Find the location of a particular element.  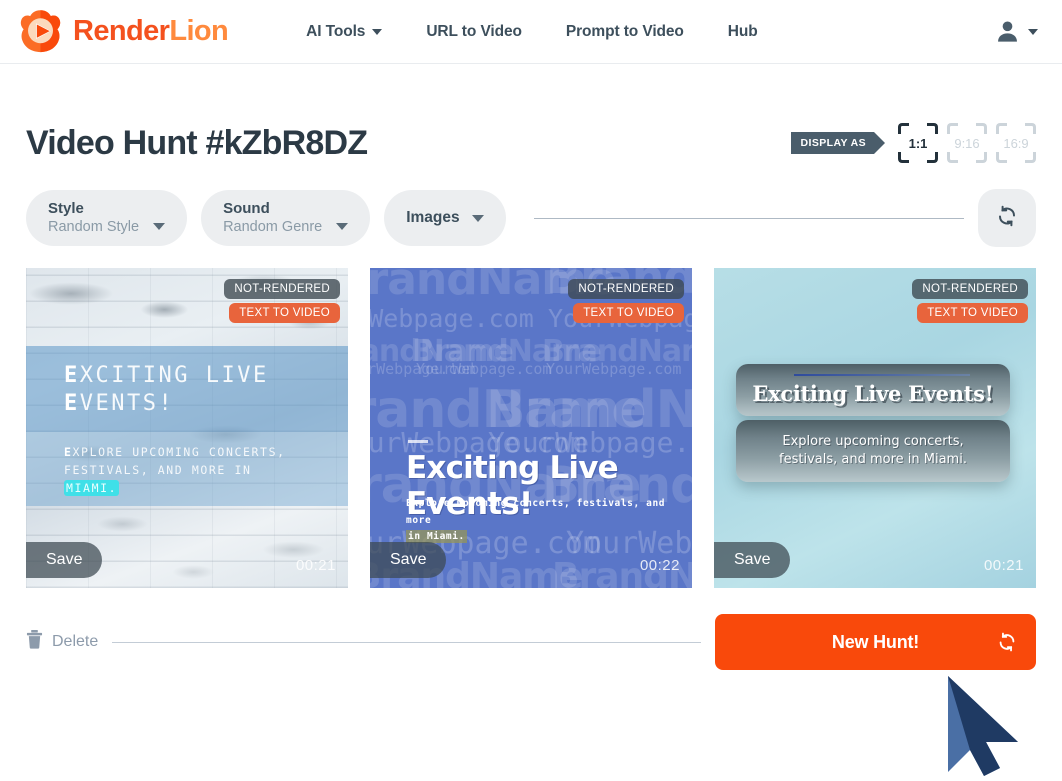

footer-divider is located at coordinates (406, 642).